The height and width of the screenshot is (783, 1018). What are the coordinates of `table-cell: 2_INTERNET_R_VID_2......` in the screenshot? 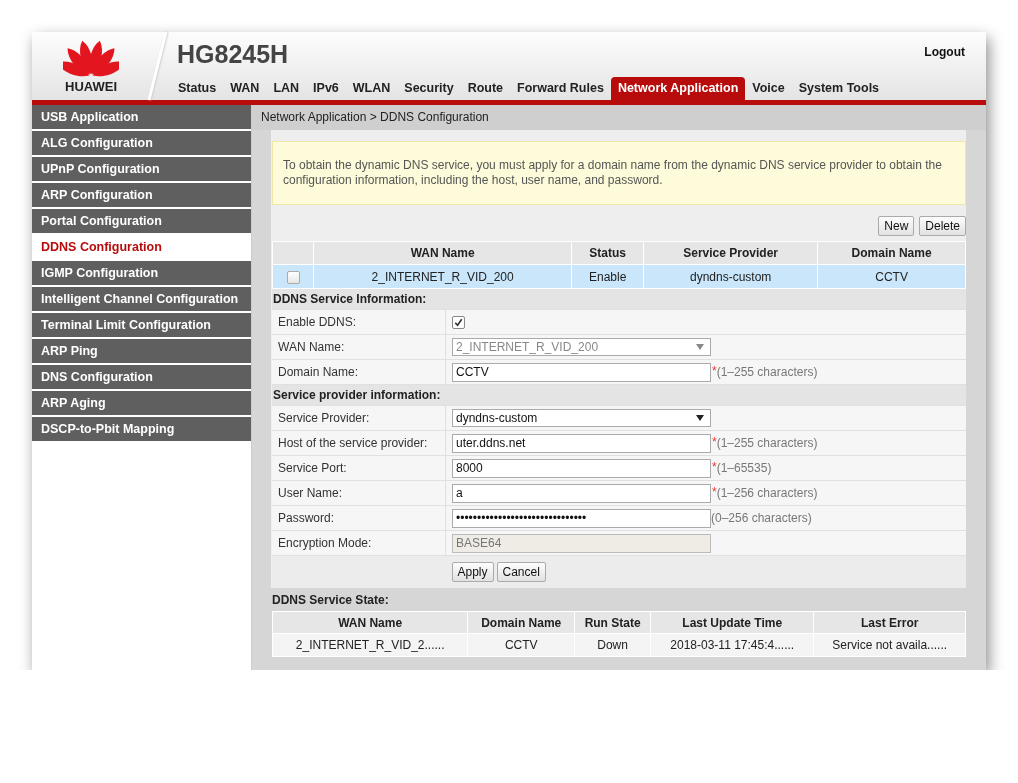 It's located at (370, 645).